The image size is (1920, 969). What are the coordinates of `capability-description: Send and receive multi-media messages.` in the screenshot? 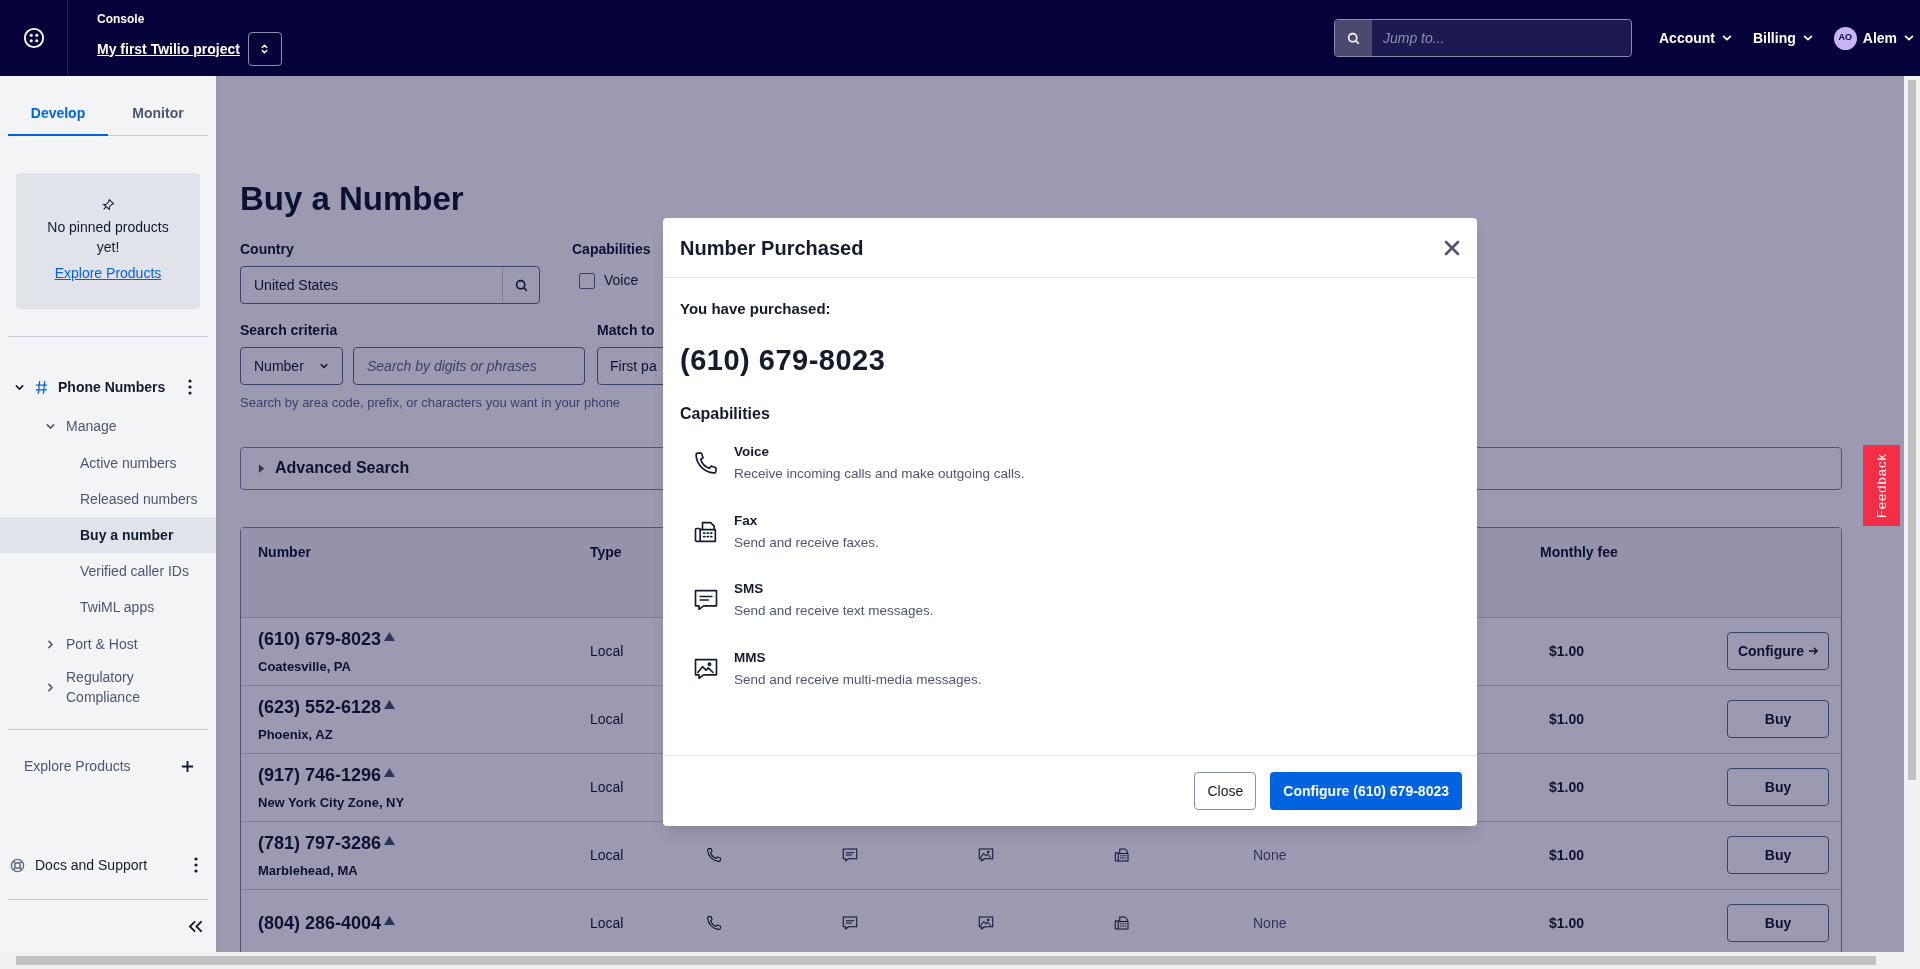 It's located at (858, 679).